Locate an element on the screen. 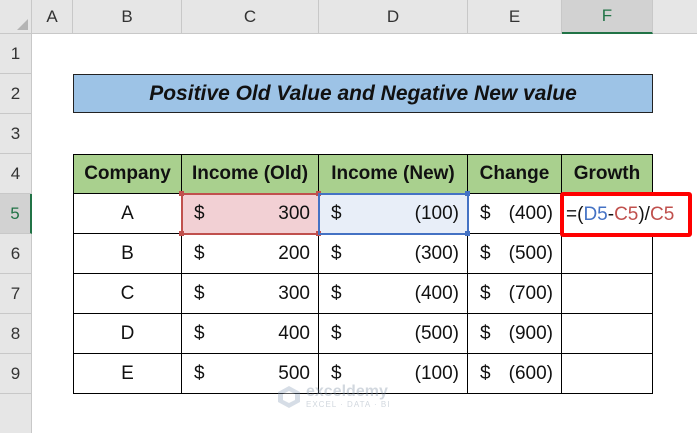 The image size is (697, 433). cell-change: $ (700) is located at coordinates (515, 294).